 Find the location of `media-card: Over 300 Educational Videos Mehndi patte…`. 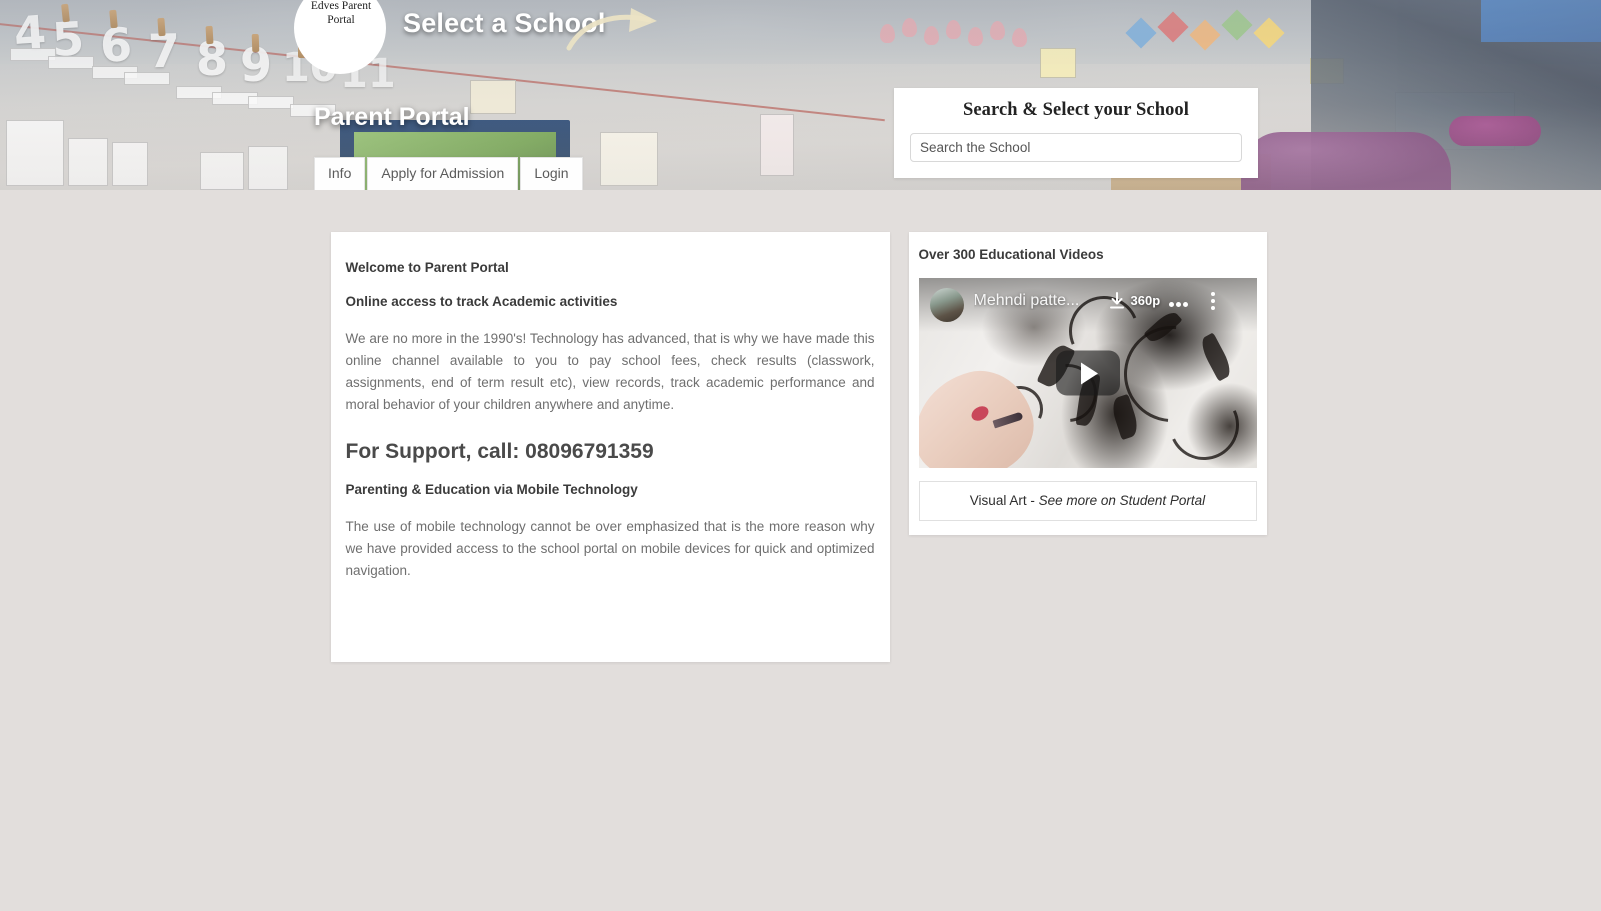

media-card: Over 300 Educational Videos Mehndi patte… is located at coordinates (1087, 383).